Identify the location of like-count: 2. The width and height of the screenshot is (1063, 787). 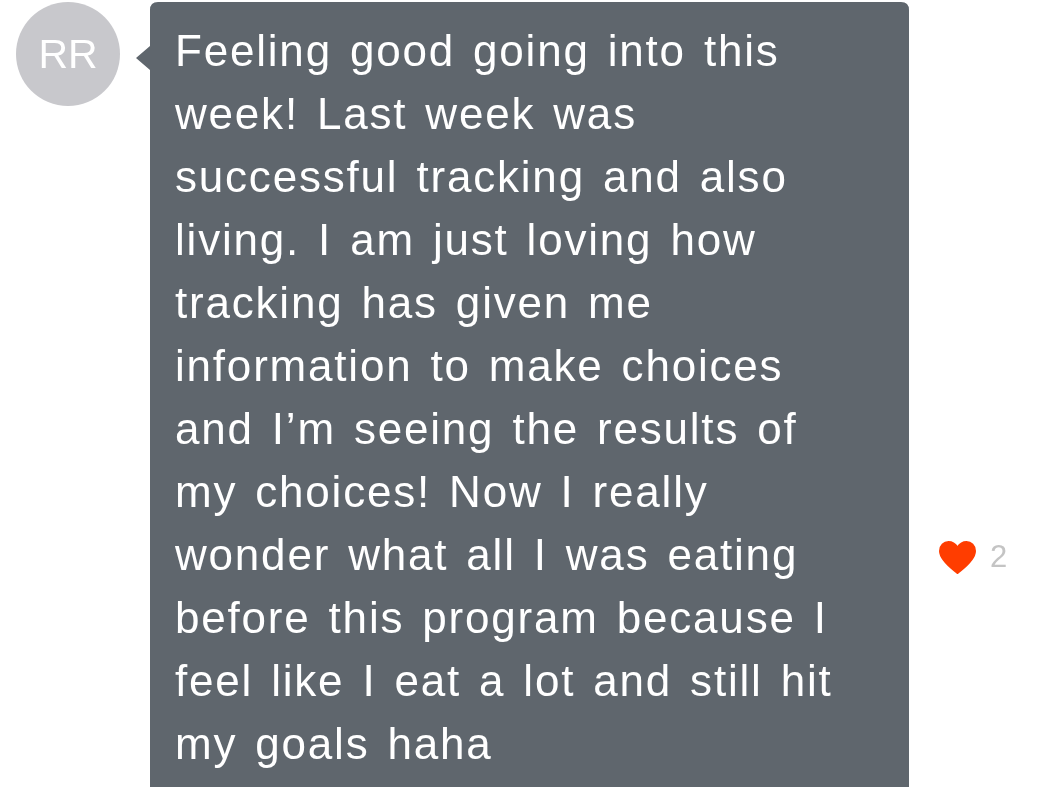
(999, 557).